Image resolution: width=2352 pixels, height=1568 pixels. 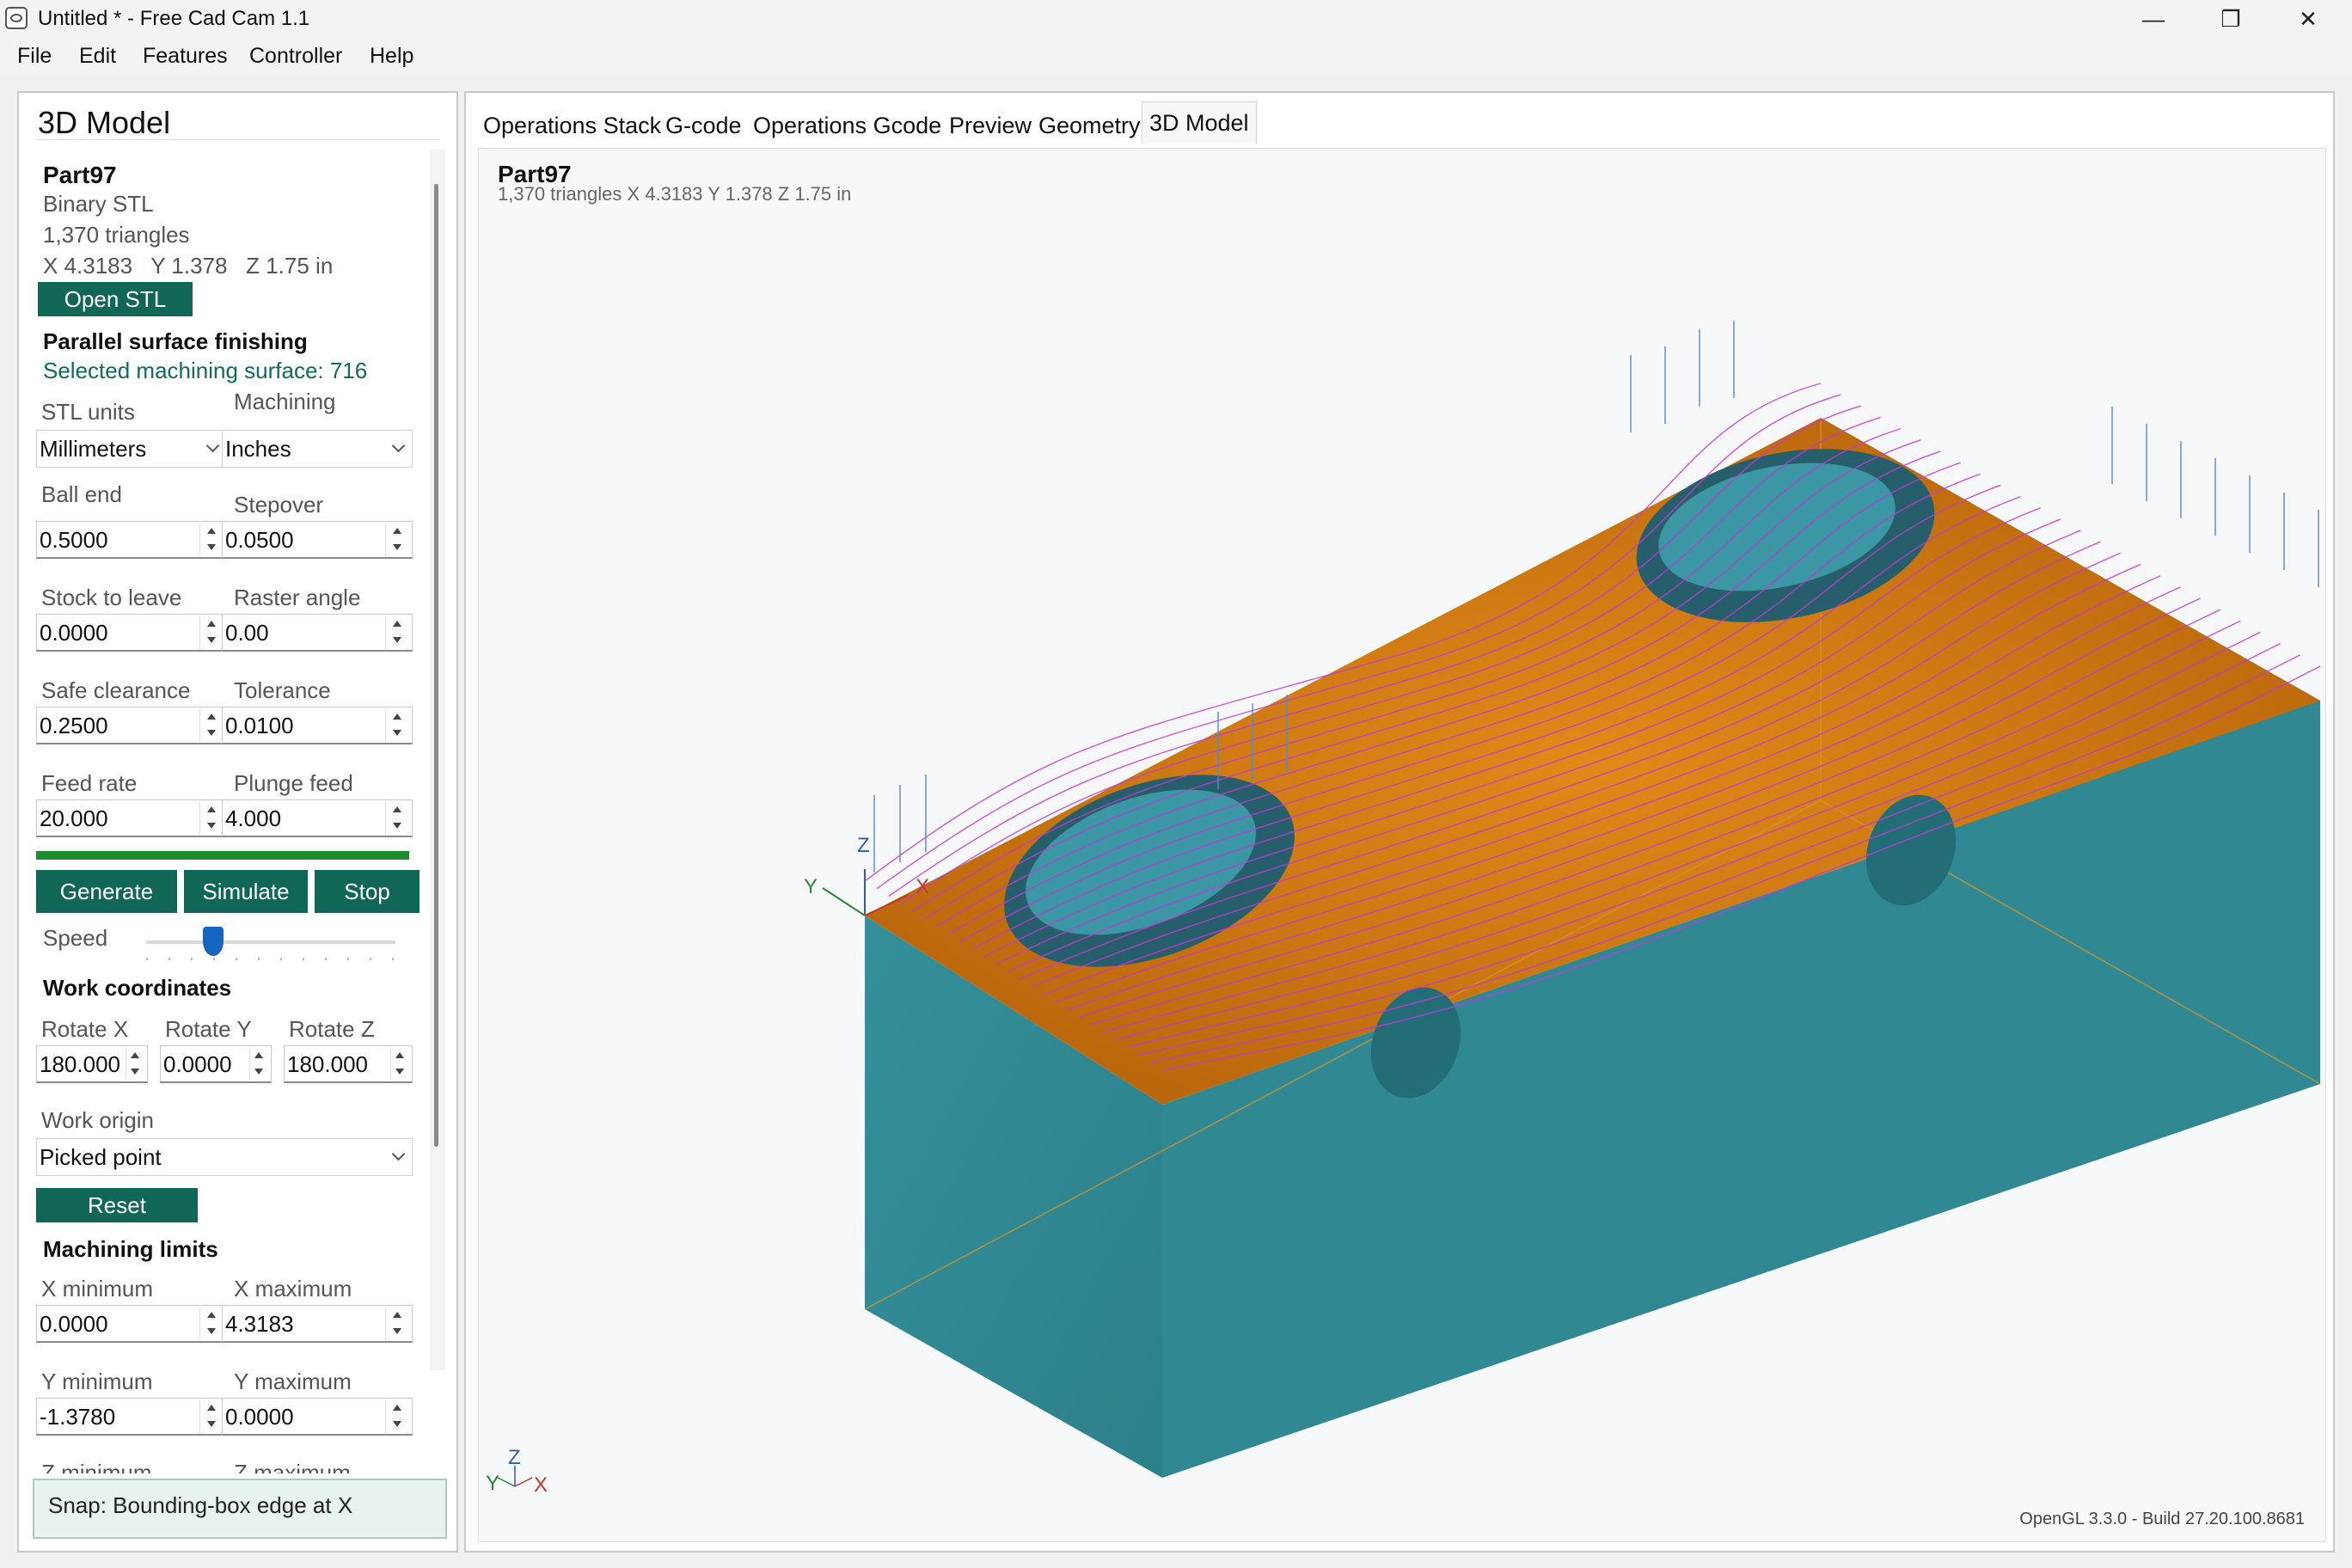 I want to click on work-coordinates-heading: Work coordinates, so click(x=137, y=988).